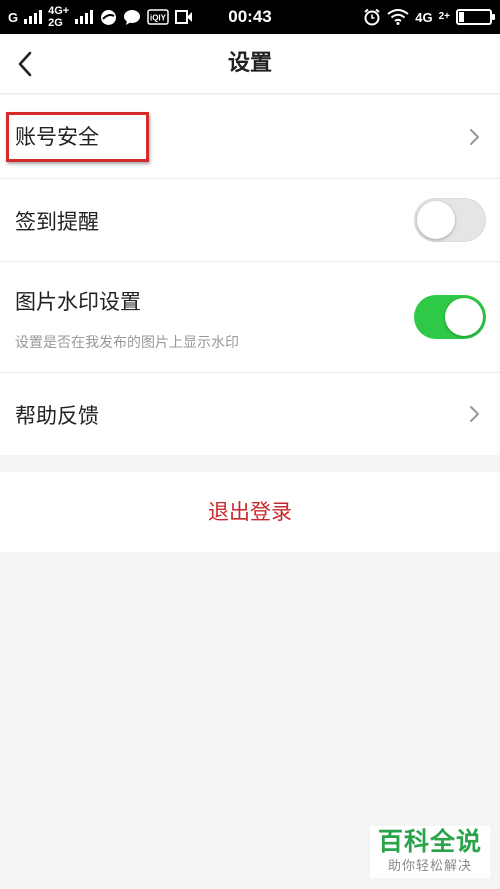 Image resolution: width=500 pixels, height=889 pixels. What do you see at coordinates (424, 17) in the screenshot?
I see `network-type-right: 4G` at bounding box center [424, 17].